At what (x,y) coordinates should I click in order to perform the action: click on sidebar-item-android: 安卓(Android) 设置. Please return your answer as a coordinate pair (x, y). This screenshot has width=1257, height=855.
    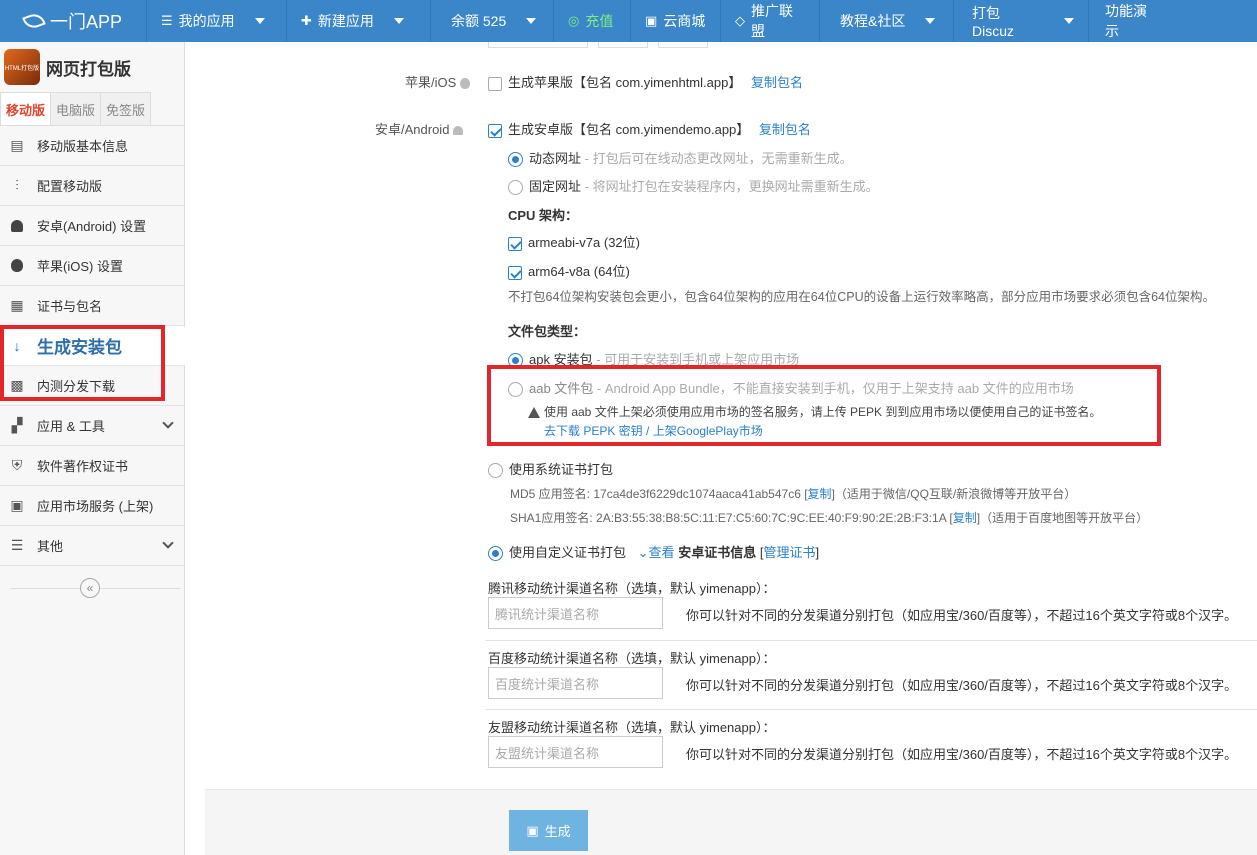
    Looking at the image, I should click on (92, 226).